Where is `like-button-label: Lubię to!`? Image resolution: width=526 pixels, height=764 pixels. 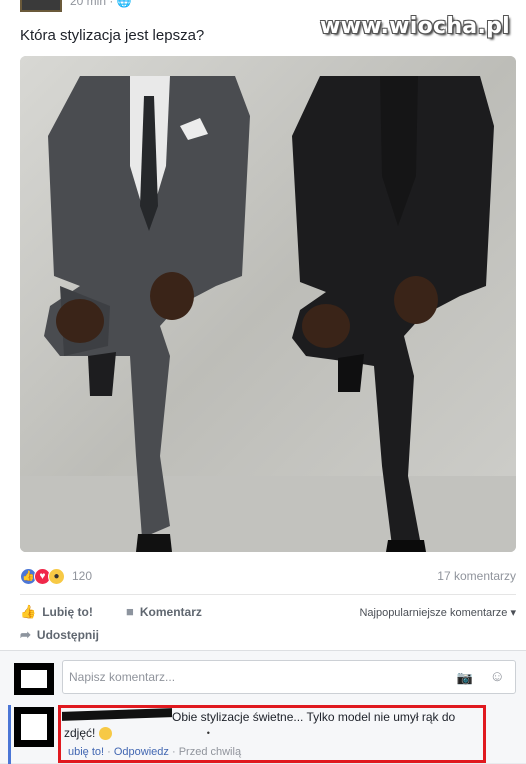
like-button-label: Lubię to! is located at coordinates (67, 612).